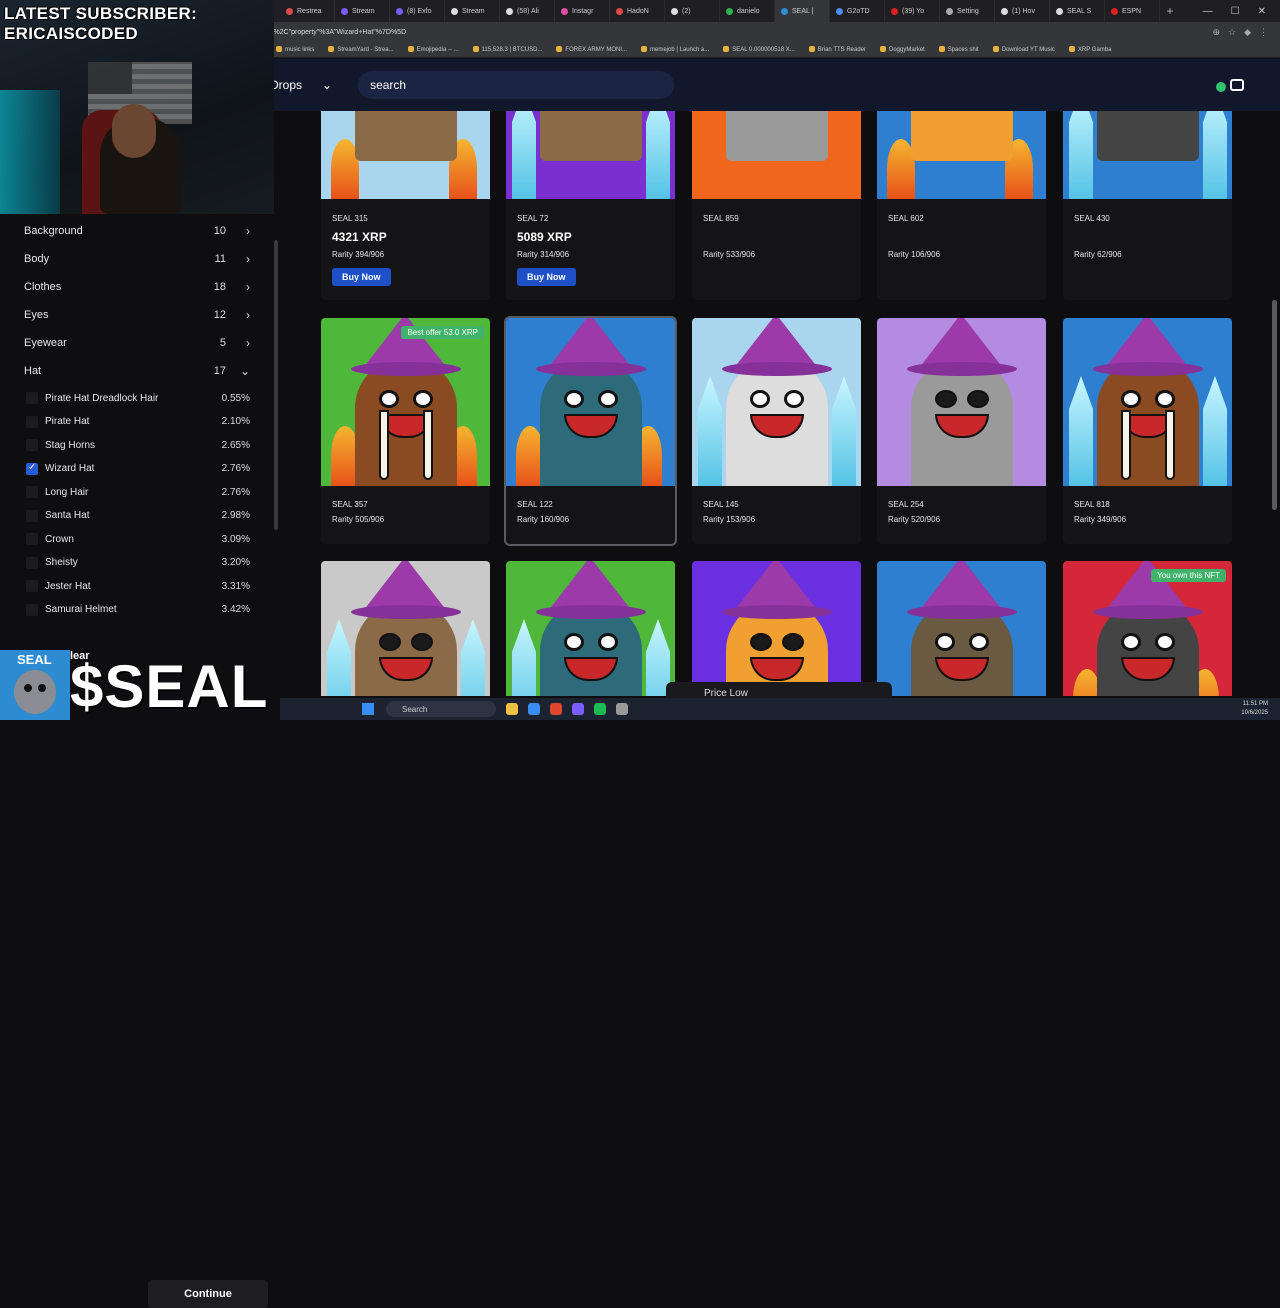 This screenshot has height=1308, width=1280. Describe the element at coordinates (139, 469) in the screenshot. I see `hat-option: Wizard Hat 2.76%` at that location.